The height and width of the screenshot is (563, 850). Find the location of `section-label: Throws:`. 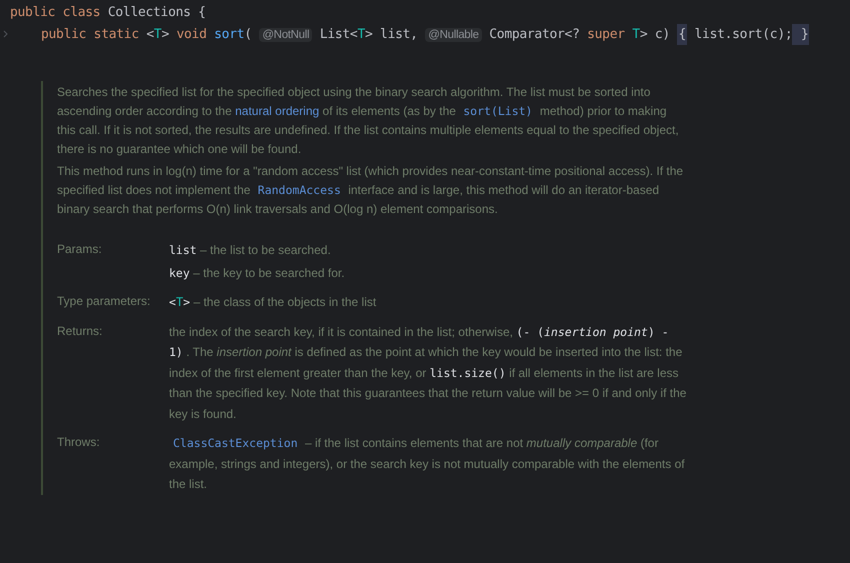

section-label: Throws: is located at coordinates (79, 442).